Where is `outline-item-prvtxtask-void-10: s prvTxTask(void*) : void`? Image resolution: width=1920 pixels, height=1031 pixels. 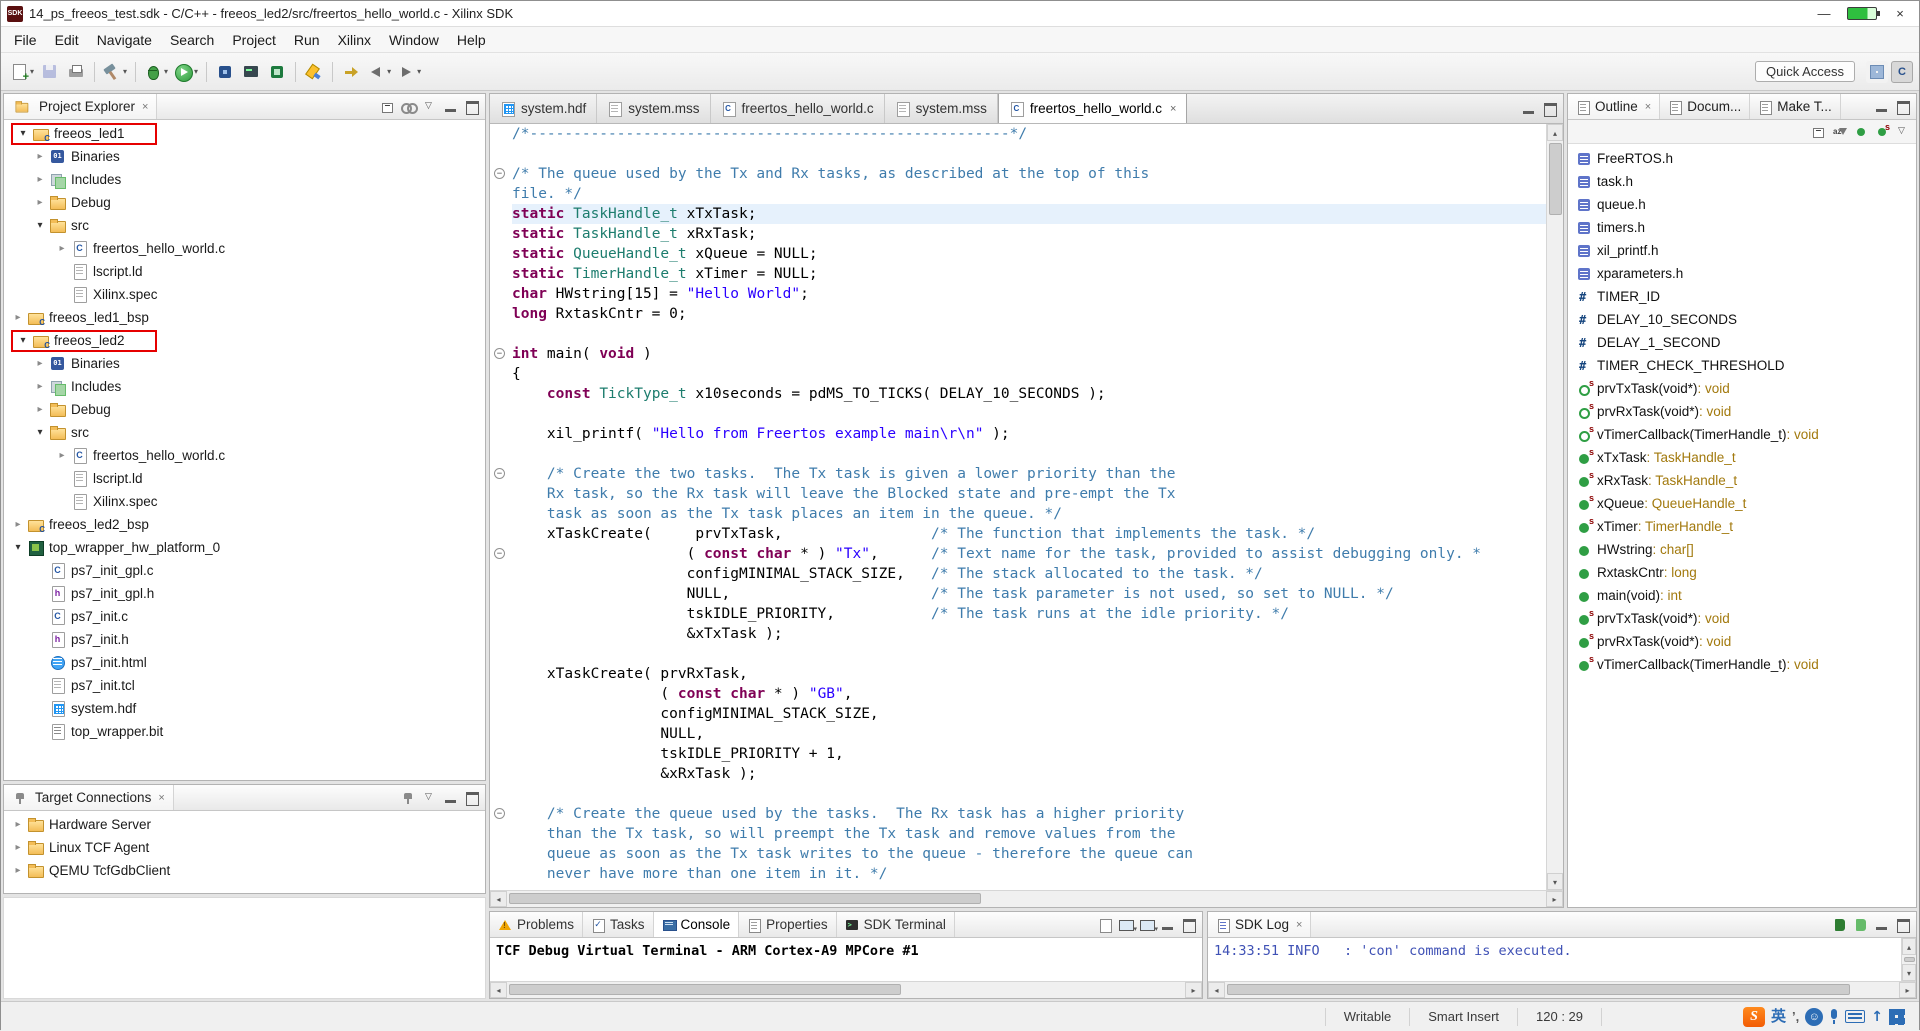 outline-item-prvtxtask-void-10: s prvTxTask(void*) : void is located at coordinates (1742, 388).